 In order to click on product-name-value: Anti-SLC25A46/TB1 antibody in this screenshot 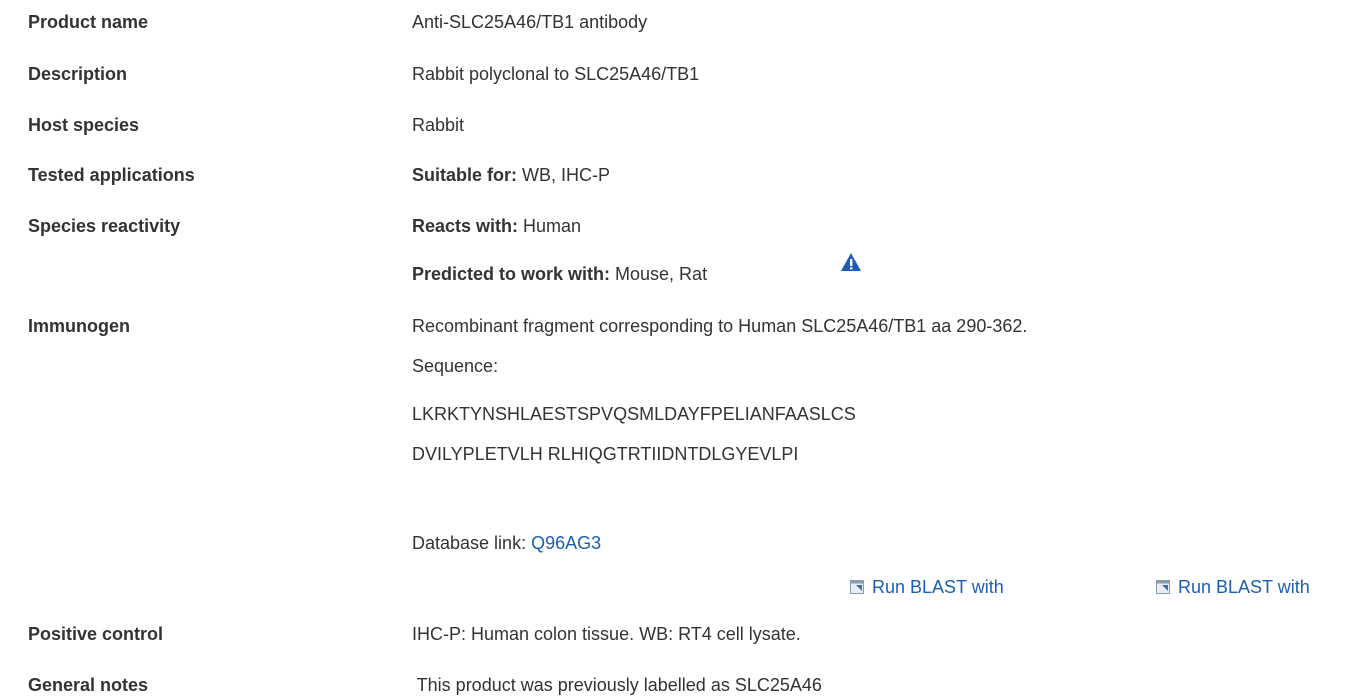, I will do `click(530, 22)`.